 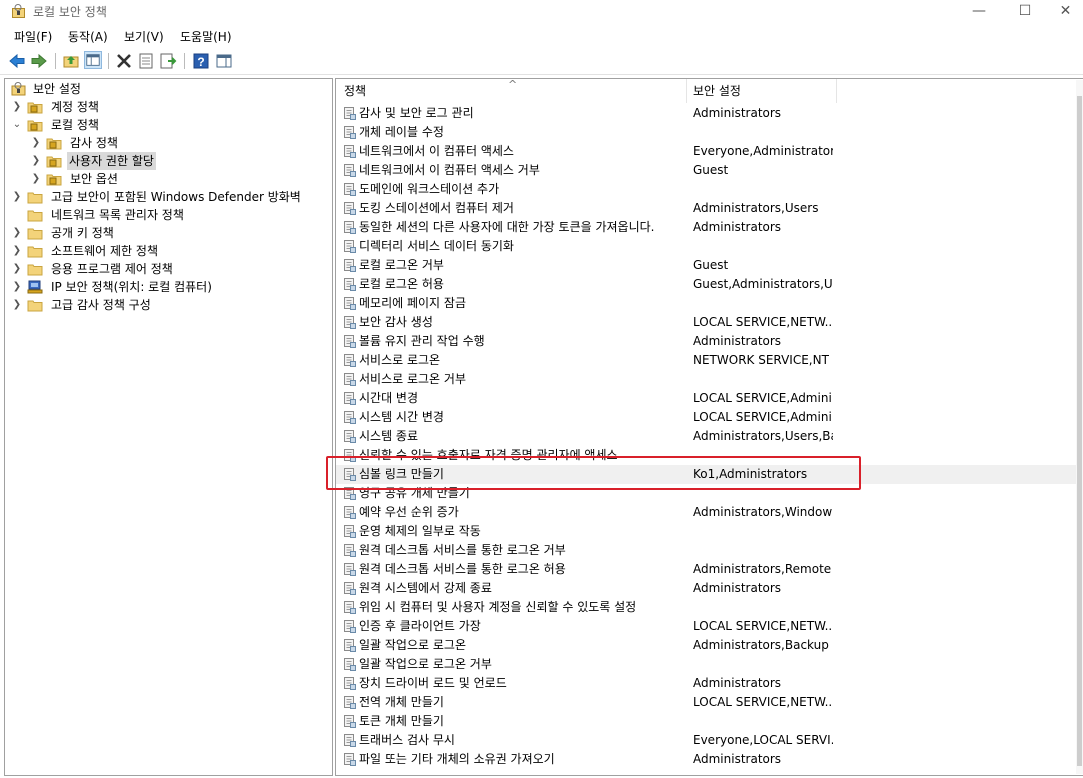 What do you see at coordinates (170, 107) in the screenshot?
I see `tree-item-account-policies: ❯ 계정 정책` at bounding box center [170, 107].